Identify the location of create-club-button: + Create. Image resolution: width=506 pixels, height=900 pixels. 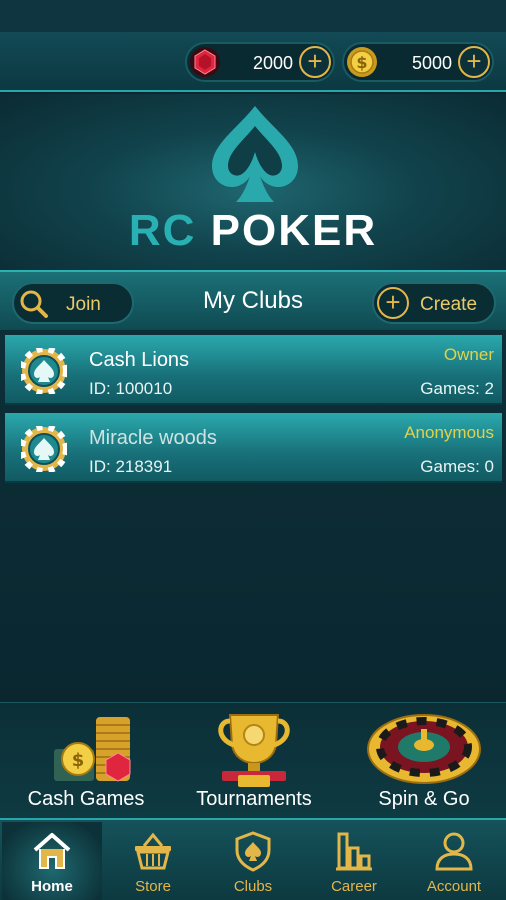
(434, 303).